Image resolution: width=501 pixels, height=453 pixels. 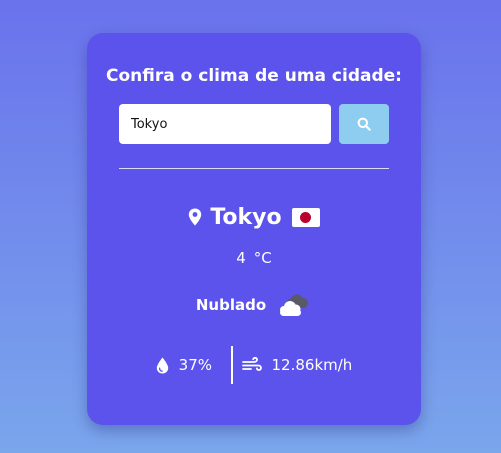 I want to click on search-form, so click(x=254, y=124).